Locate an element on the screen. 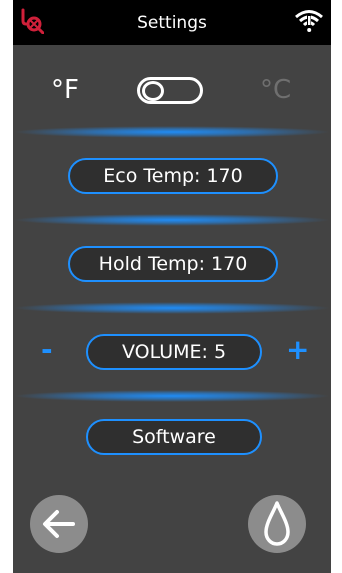  hold-temp-button: Hold Temp: 170 is located at coordinates (173, 264).